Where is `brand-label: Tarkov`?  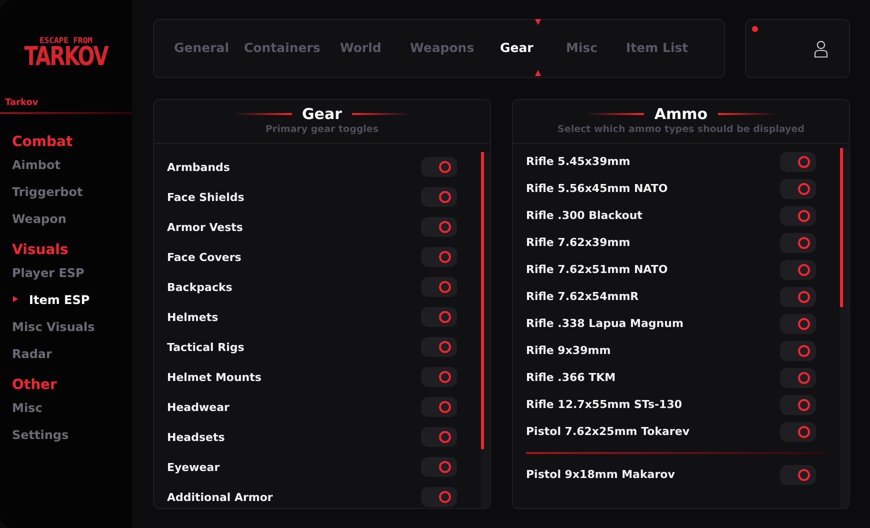 brand-label: Tarkov is located at coordinates (22, 103).